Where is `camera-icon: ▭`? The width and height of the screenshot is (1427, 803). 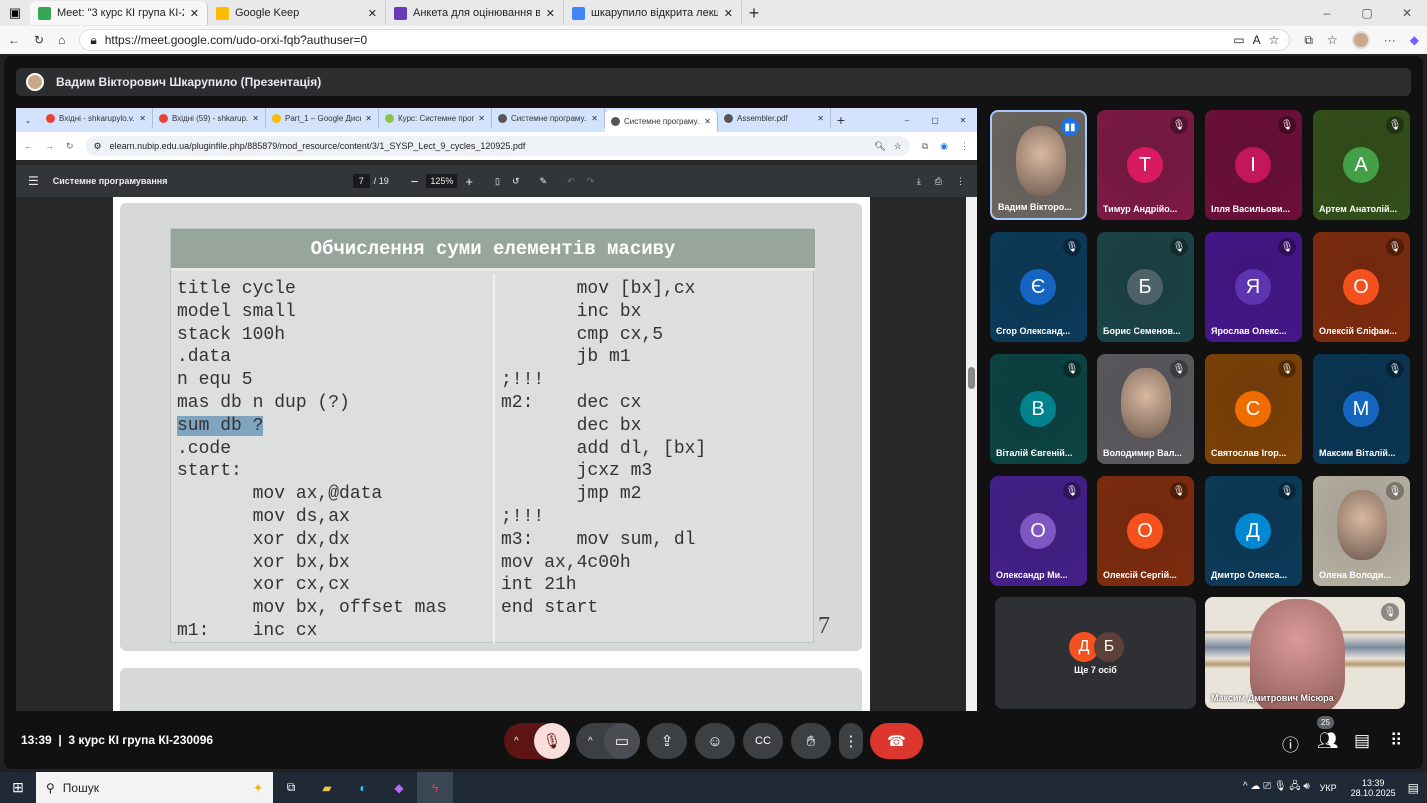 camera-icon: ▭ is located at coordinates (1238, 40).